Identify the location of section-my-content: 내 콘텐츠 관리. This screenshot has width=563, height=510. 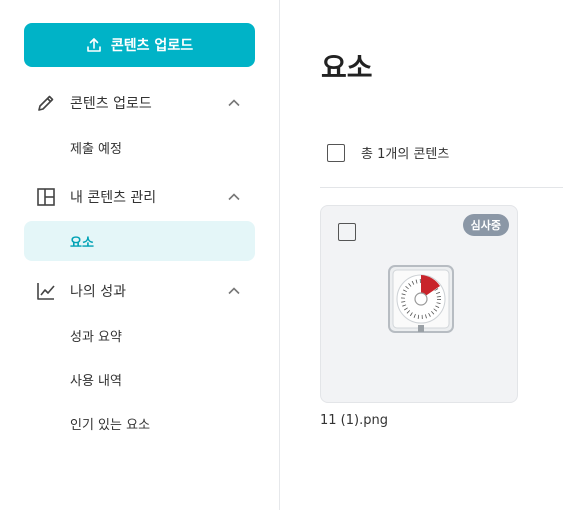
(139, 197).